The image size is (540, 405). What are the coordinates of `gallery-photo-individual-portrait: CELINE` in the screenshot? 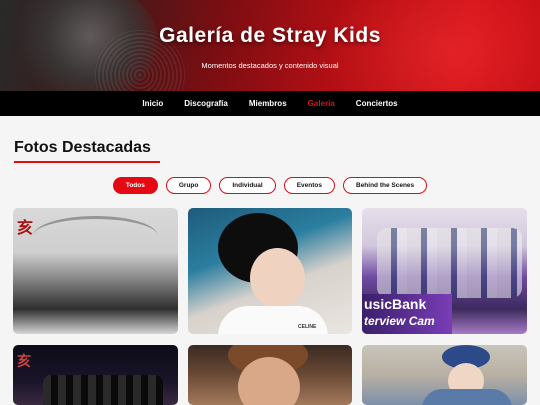 It's located at (270, 271).